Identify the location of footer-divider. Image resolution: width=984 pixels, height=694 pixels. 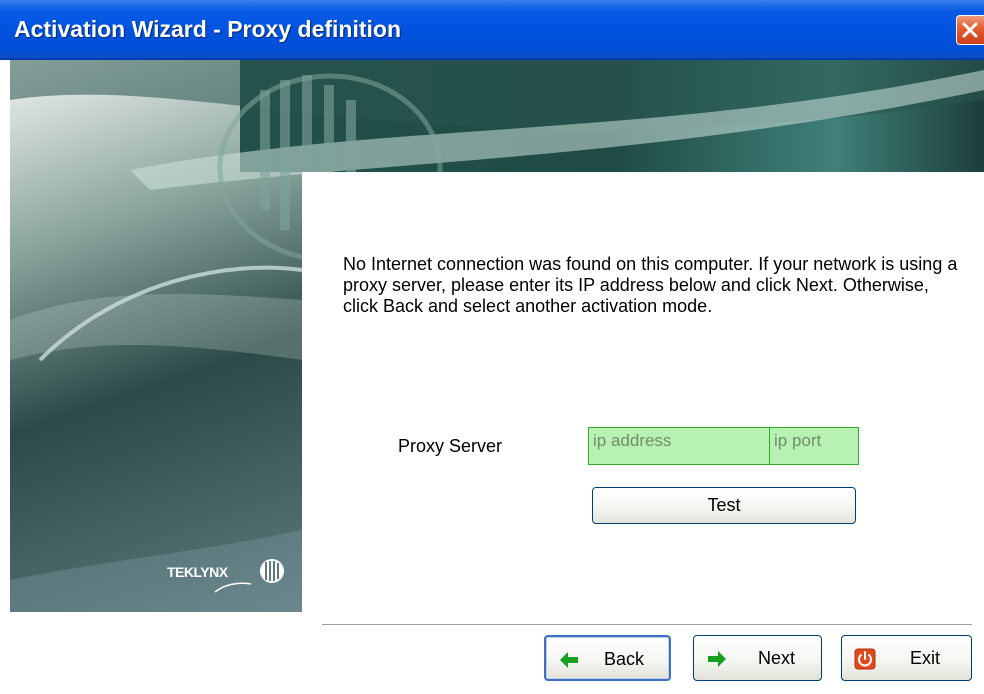
(647, 625).